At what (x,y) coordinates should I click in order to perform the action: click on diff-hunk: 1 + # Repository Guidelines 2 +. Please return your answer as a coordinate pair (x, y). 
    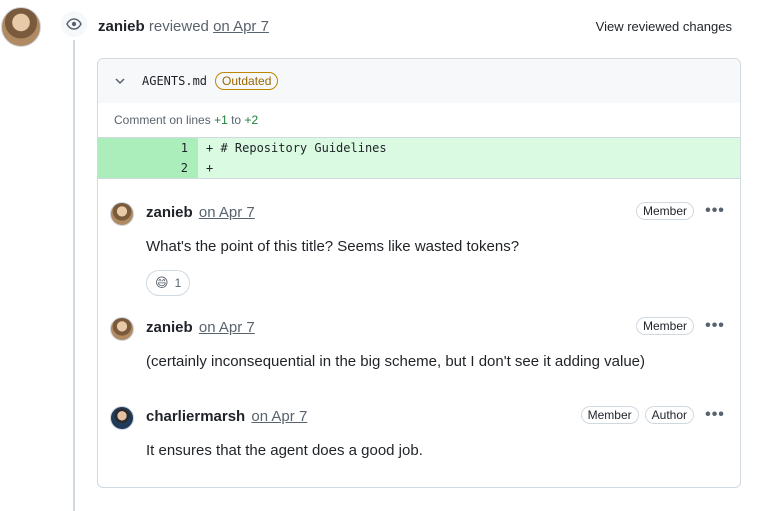
    Looking at the image, I should click on (419, 158).